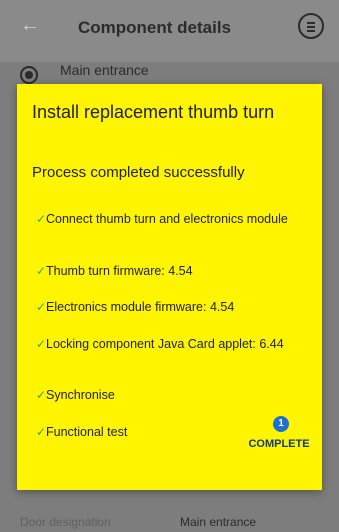 The width and height of the screenshot is (339, 532). I want to click on notification-badge: 1, so click(281, 424).